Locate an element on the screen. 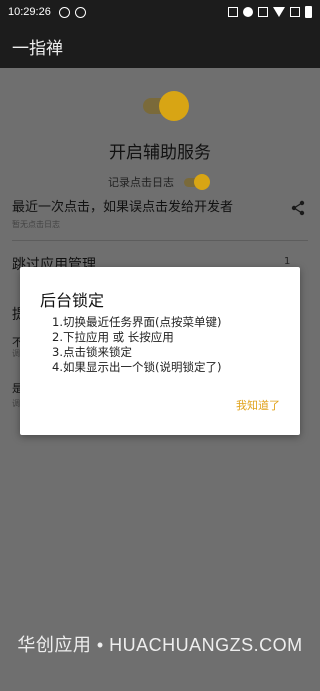 The width and height of the screenshot is (320, 691). watermark: 华创应用 • HUACHUANGZS.COM is located at coordinates (160, 645).